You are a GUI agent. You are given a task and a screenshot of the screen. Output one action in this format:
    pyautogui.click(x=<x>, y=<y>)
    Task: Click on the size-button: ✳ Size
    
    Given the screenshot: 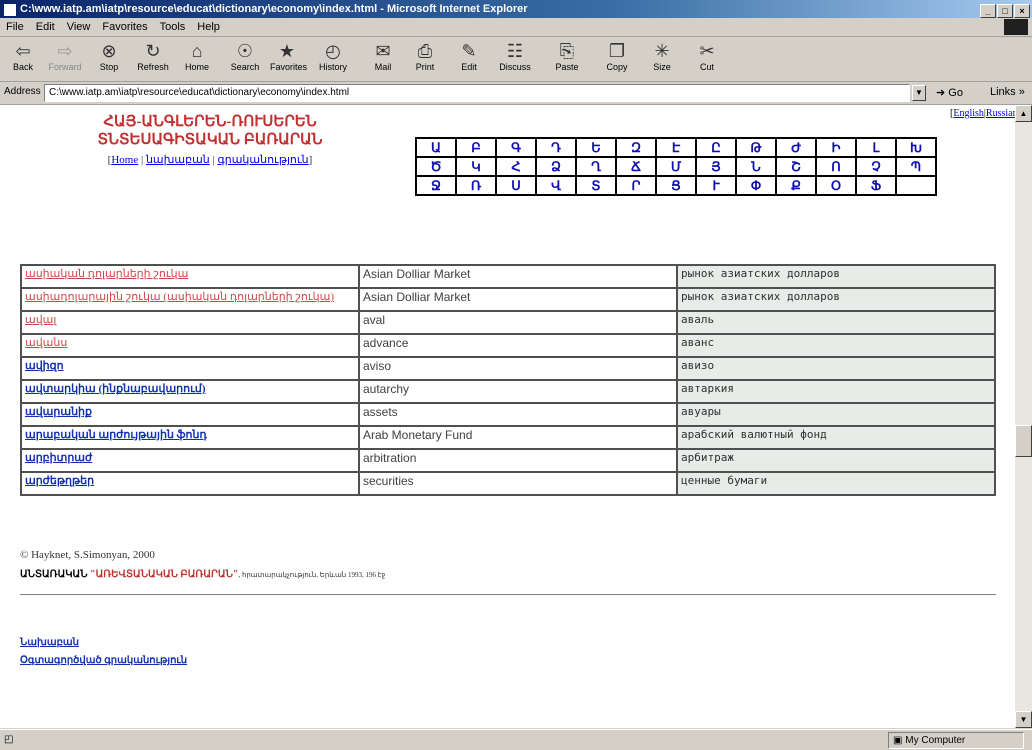 What is the action you would take?
    pyautogui.click(x=662, y=56)
    